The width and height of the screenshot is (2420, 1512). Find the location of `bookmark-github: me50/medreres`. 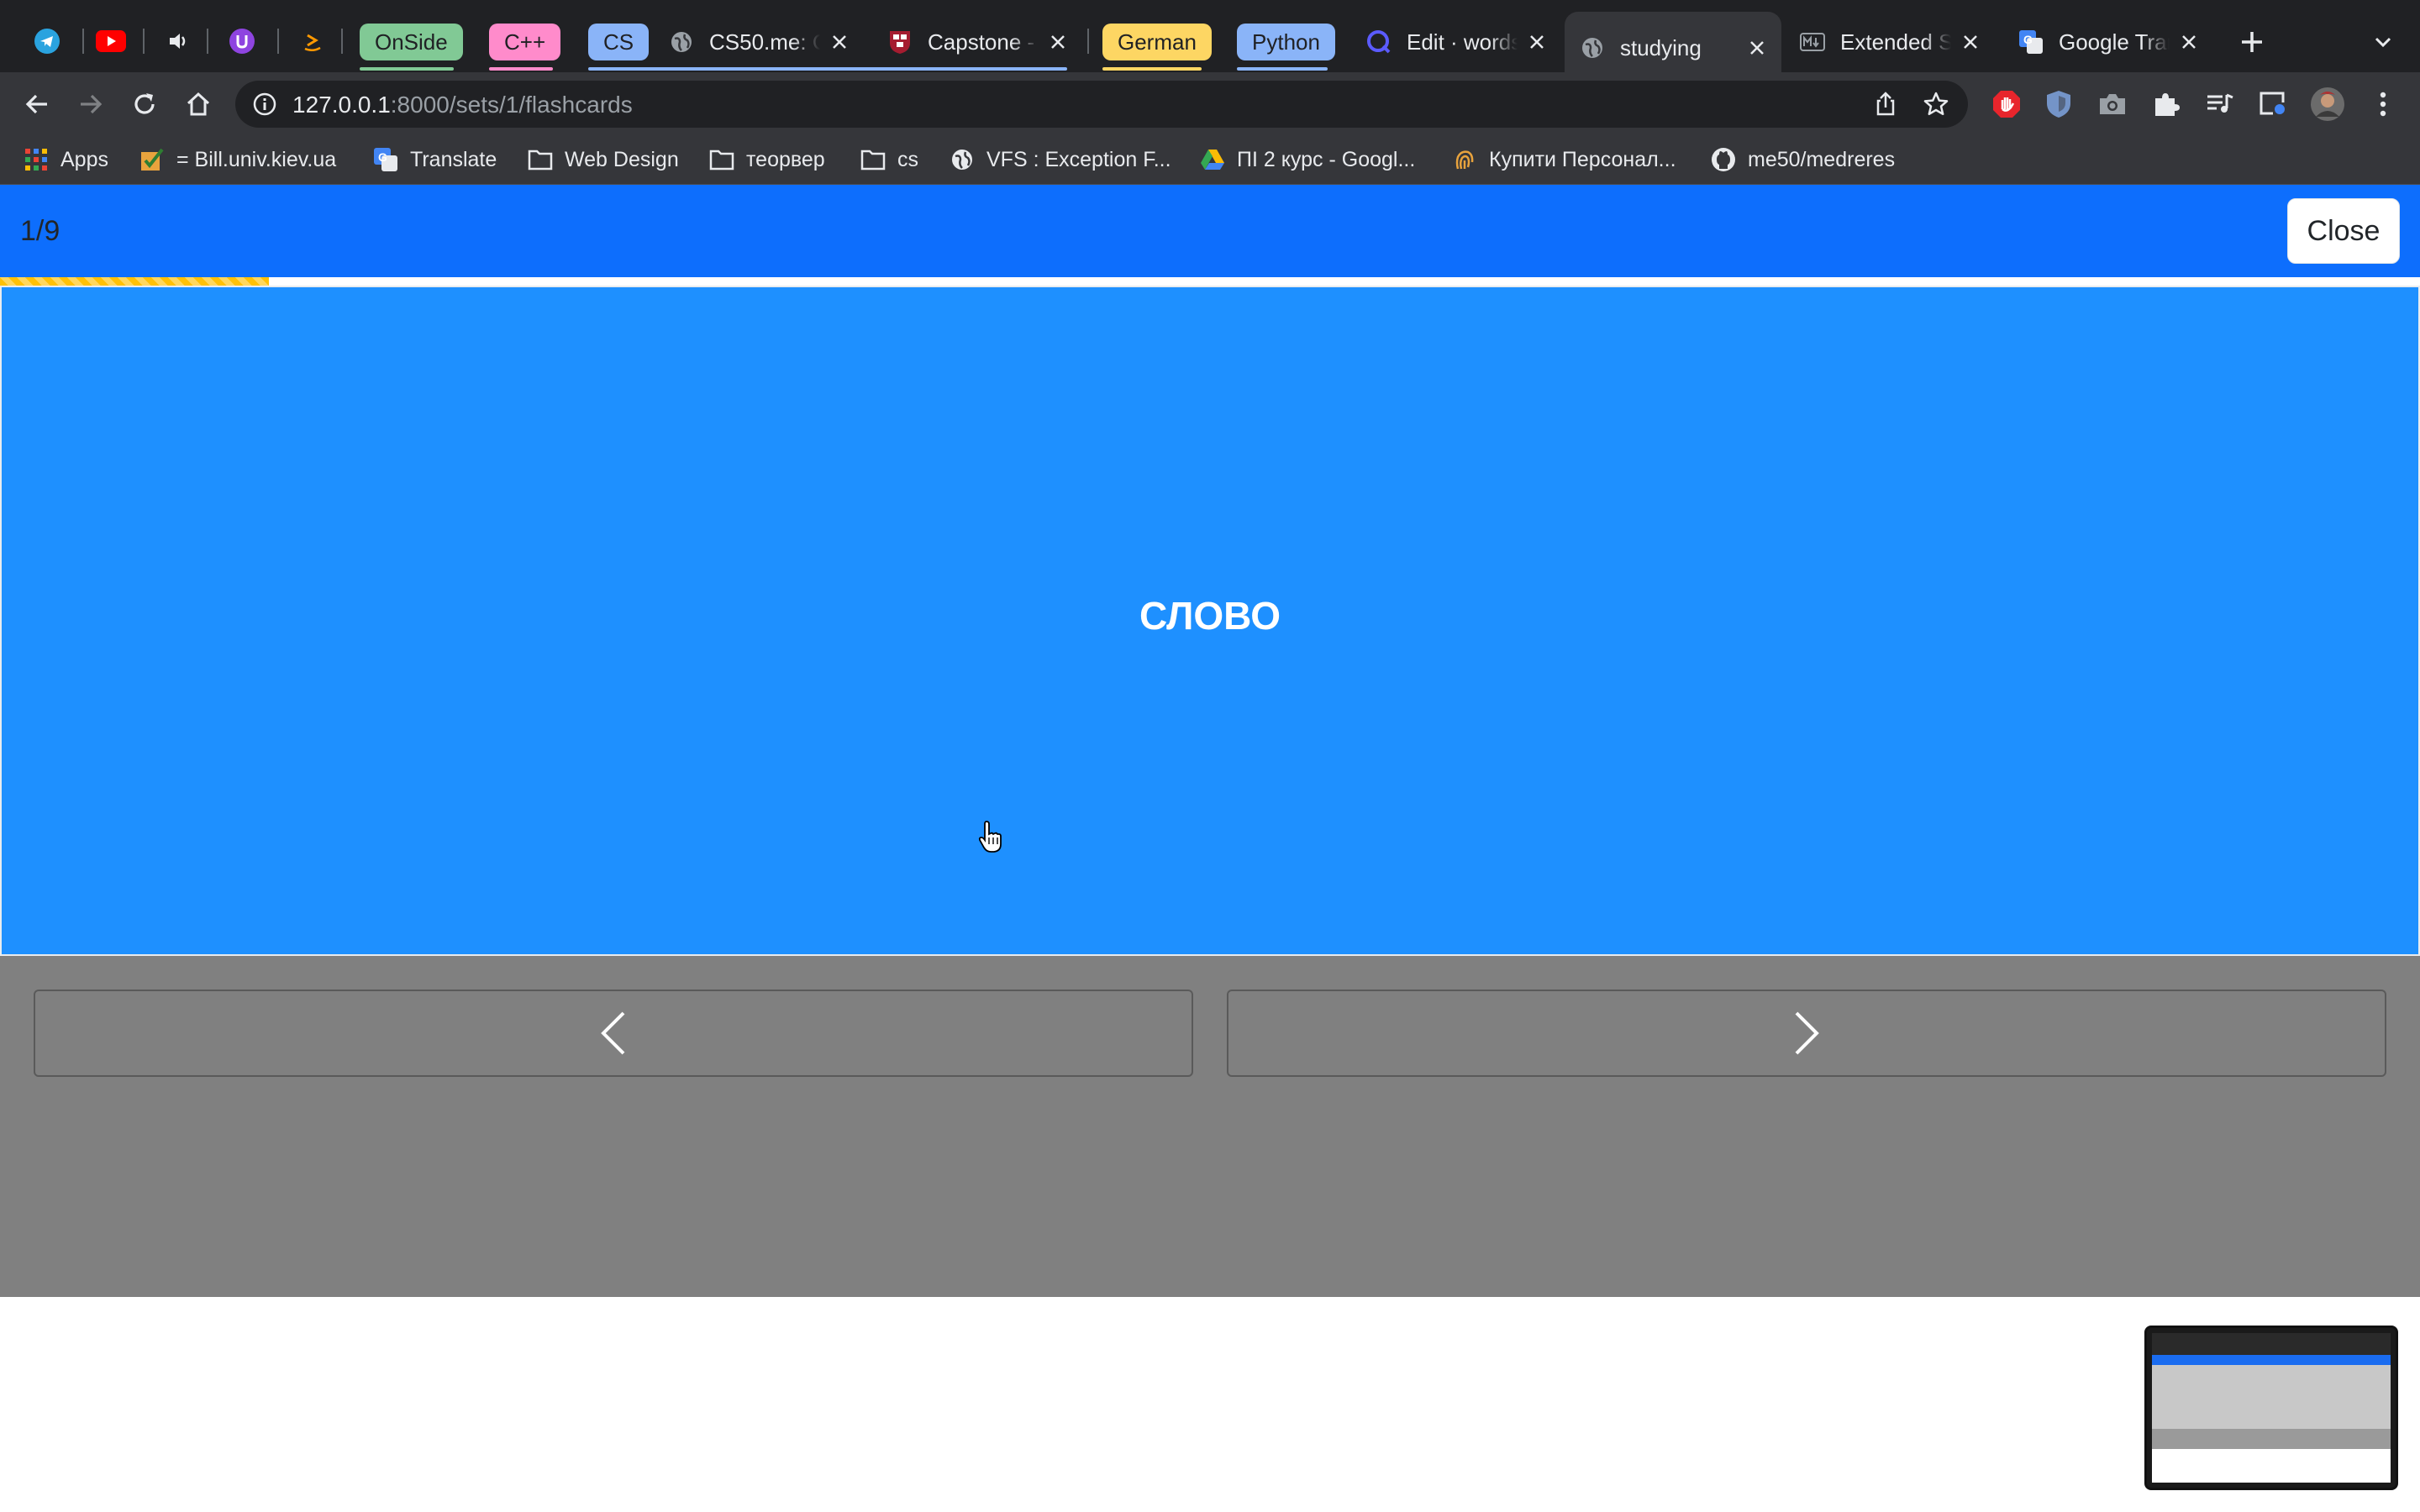

bookmark-github: me50/medreres is located at coordinates (1803, 159).